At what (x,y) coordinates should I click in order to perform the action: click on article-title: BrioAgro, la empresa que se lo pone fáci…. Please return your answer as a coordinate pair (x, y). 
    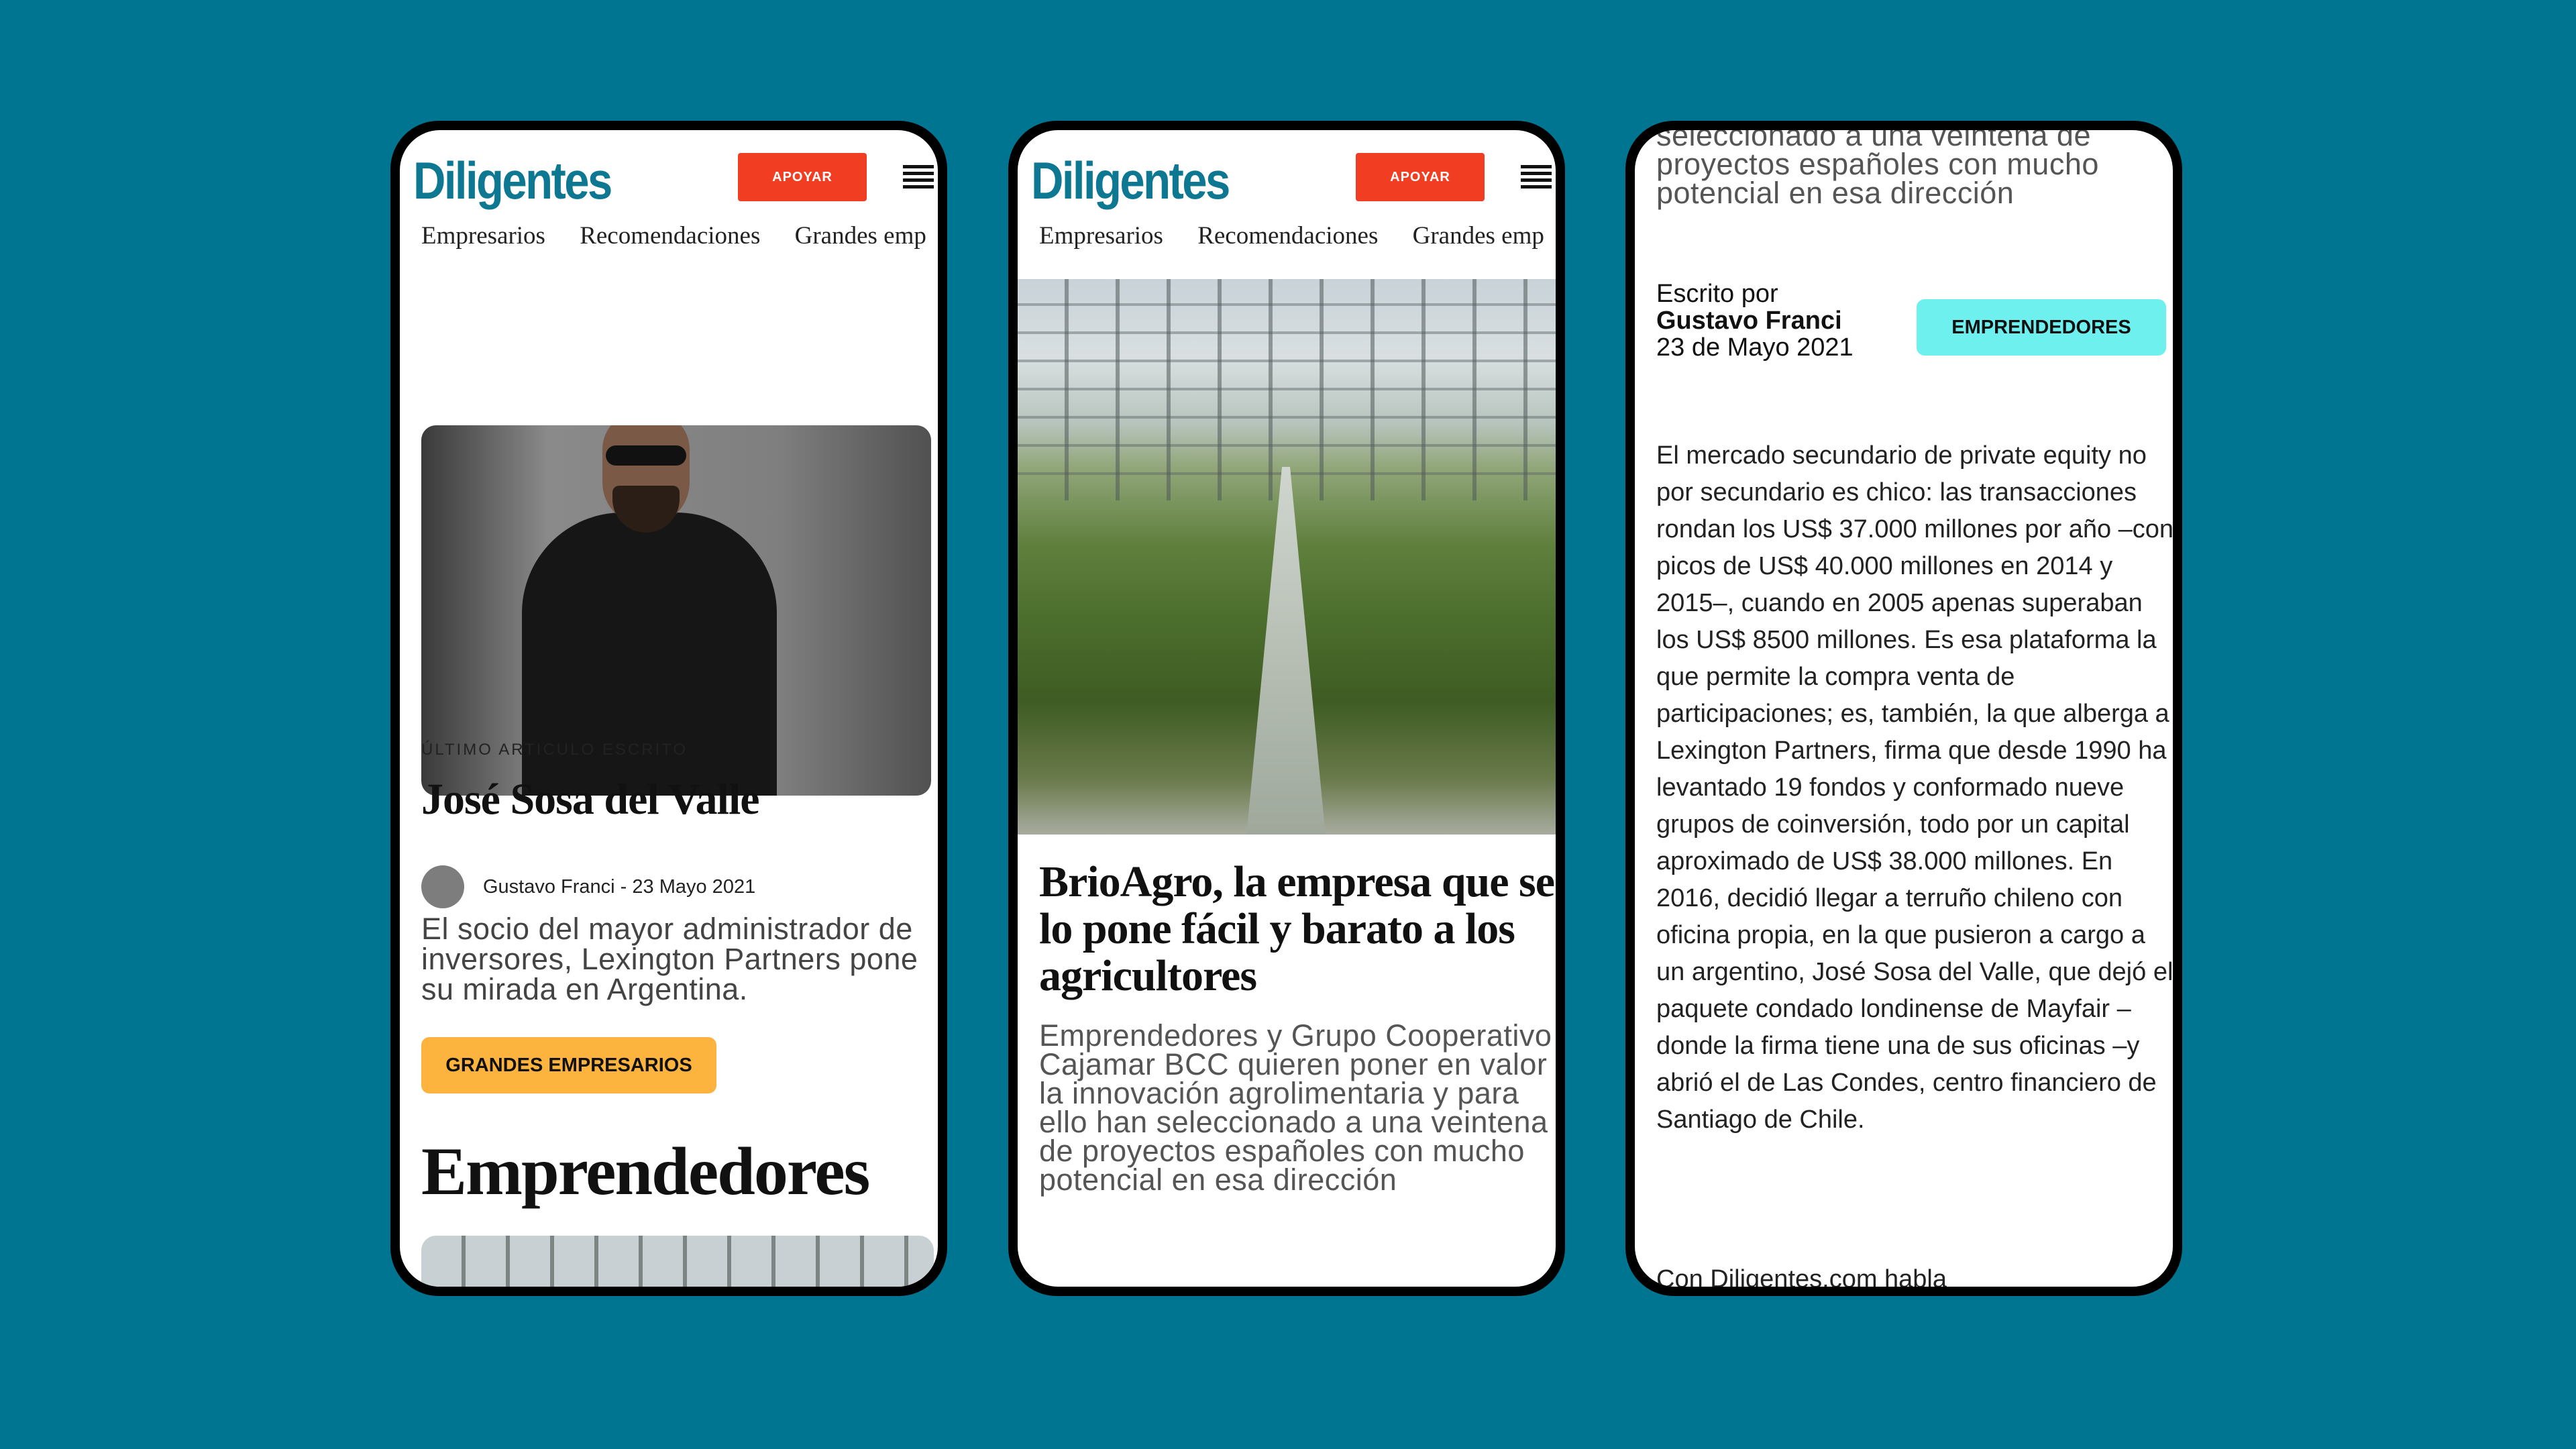
    Looking at the image, I should click on (1297, 929).